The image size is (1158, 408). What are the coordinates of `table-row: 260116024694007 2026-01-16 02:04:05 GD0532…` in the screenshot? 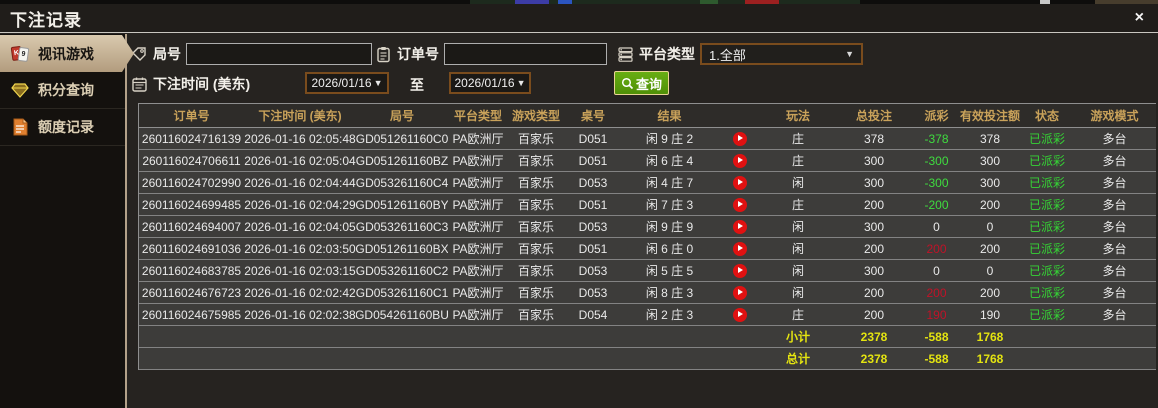 It's located at (647, 227).